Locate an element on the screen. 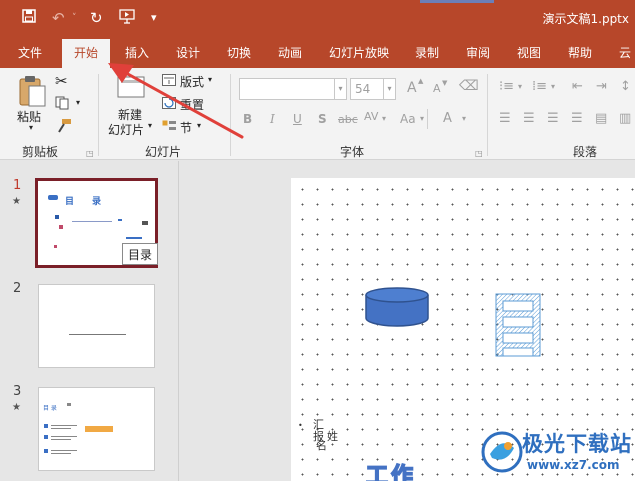  tab-cloud: 云 is located at coordinates (625, 52).